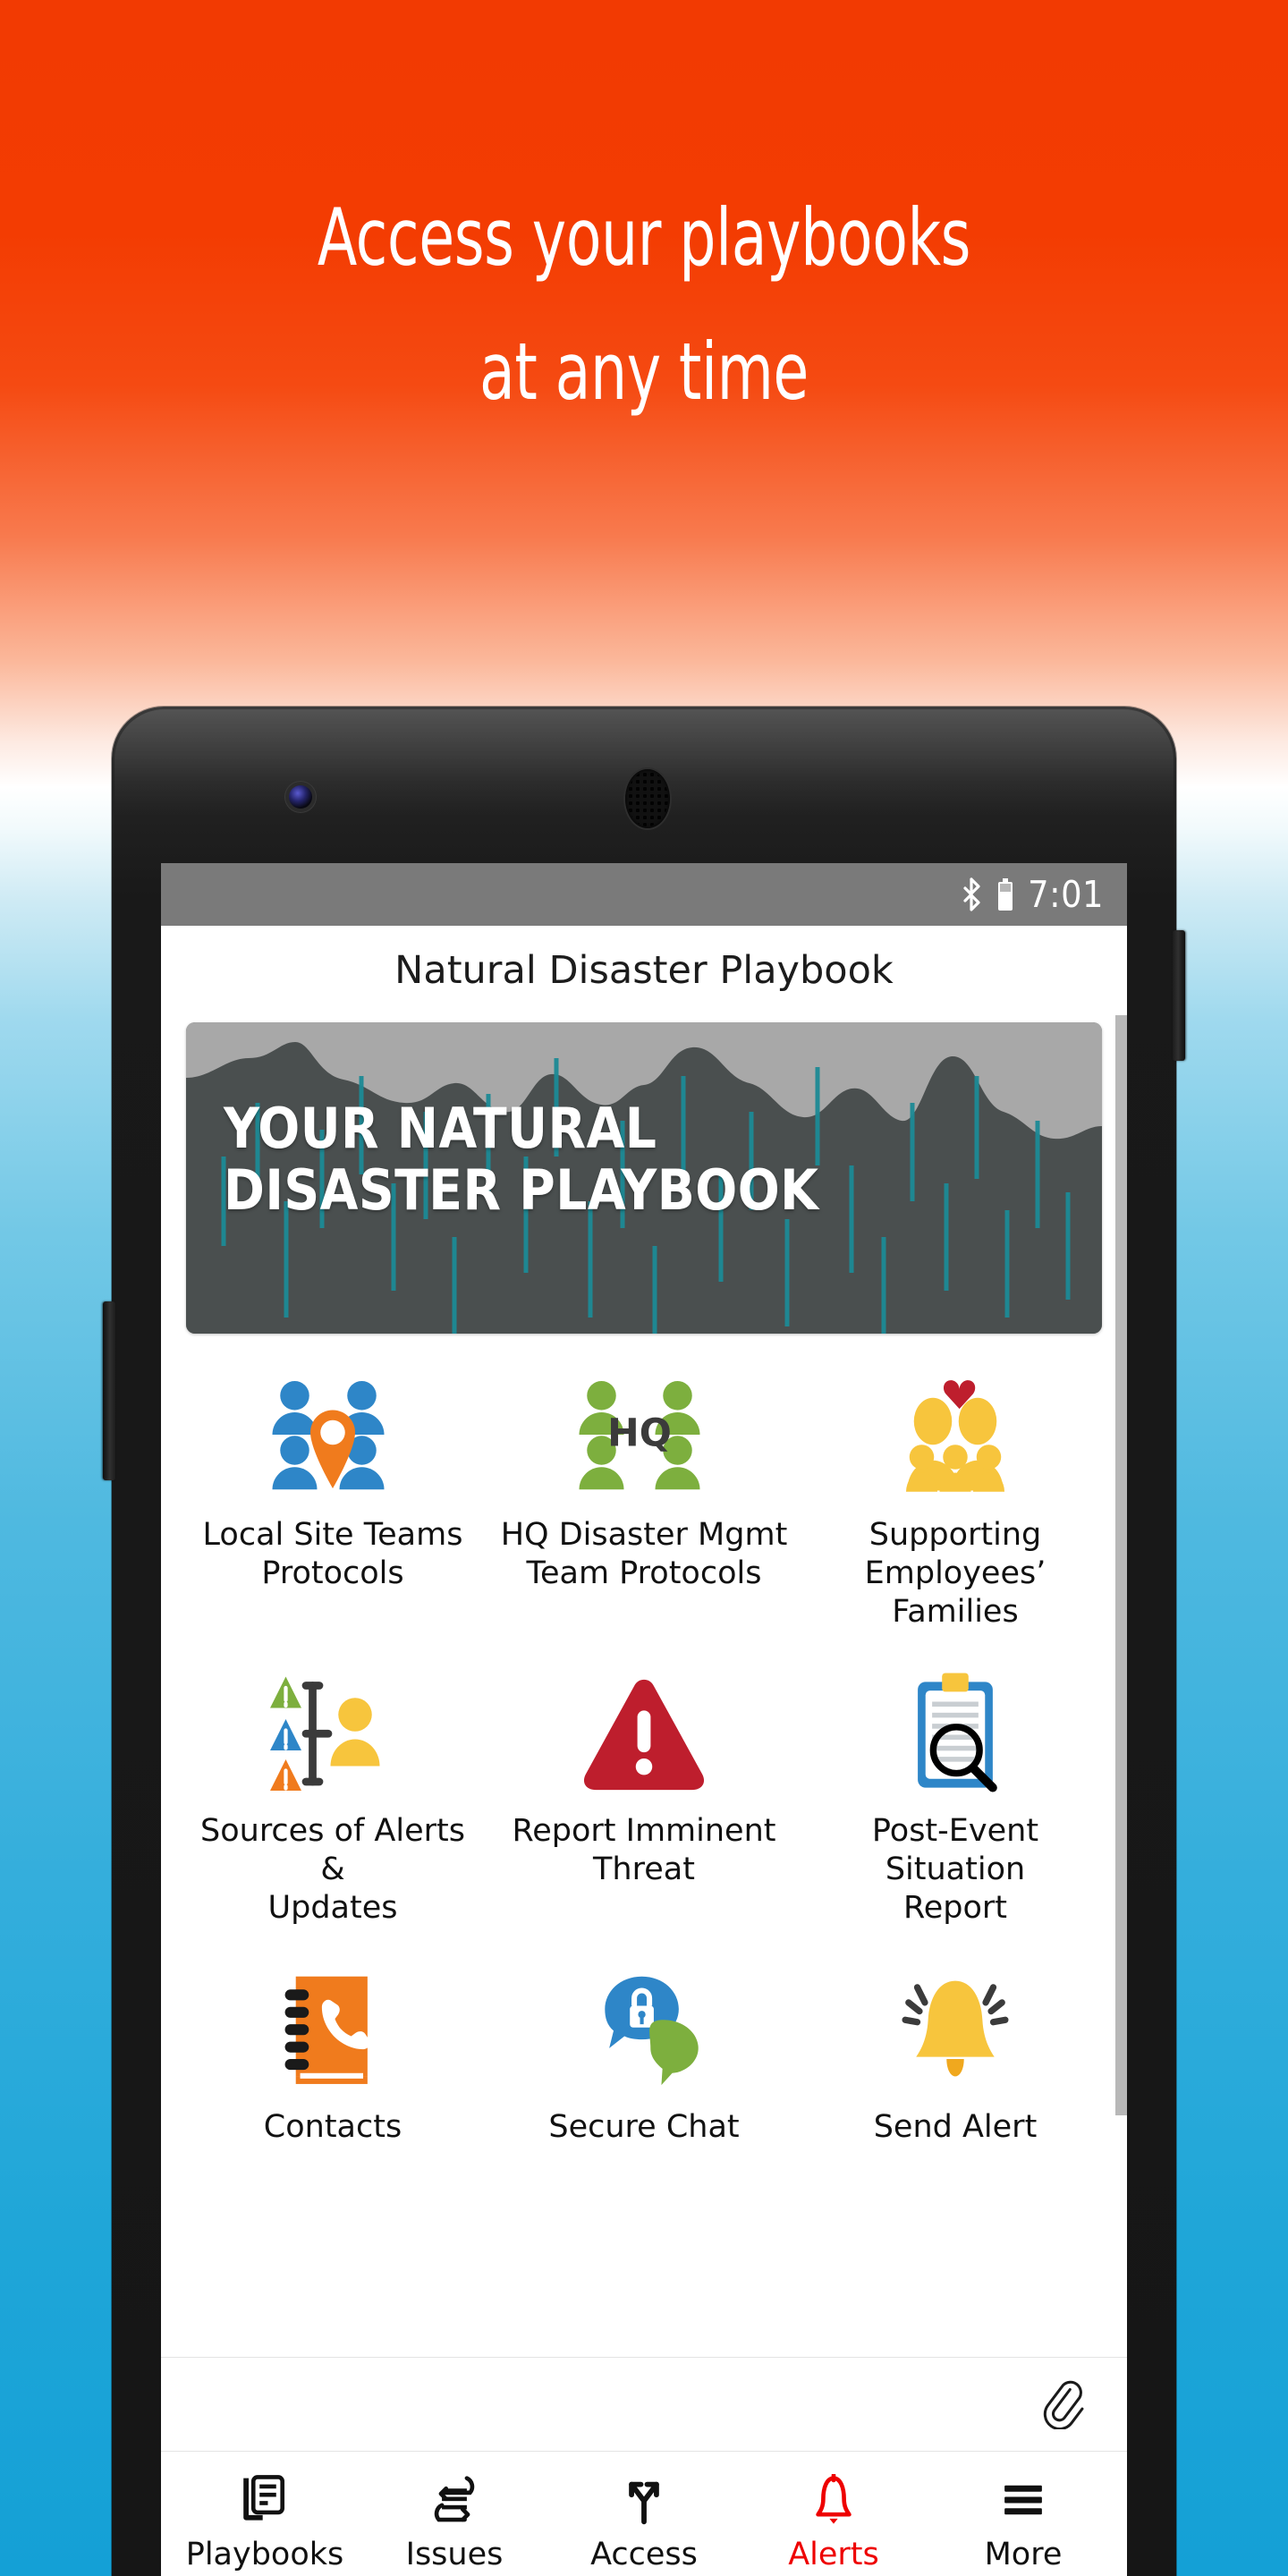 The height and width of the screenshot is (2576, 1288). Describe the element at coordinates (644, 1554) in the screenshot. I see `tile-label: HQ Disaster Mgmt Team Protocols` at that location.